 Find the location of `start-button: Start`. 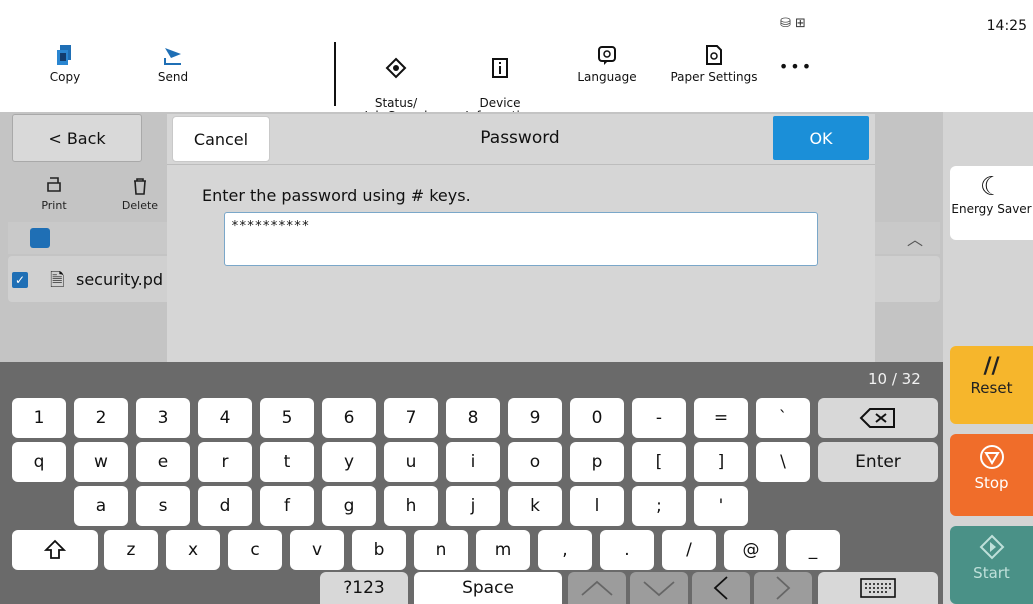

start-button: Start is located at coordinates (991, 565).